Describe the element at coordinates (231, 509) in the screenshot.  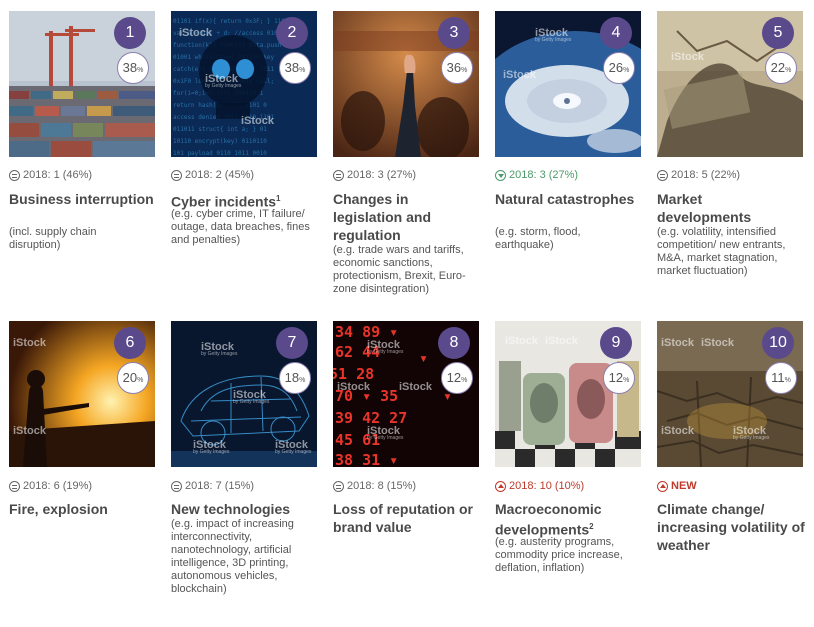
I see `risk-title: New technologies` at that location.